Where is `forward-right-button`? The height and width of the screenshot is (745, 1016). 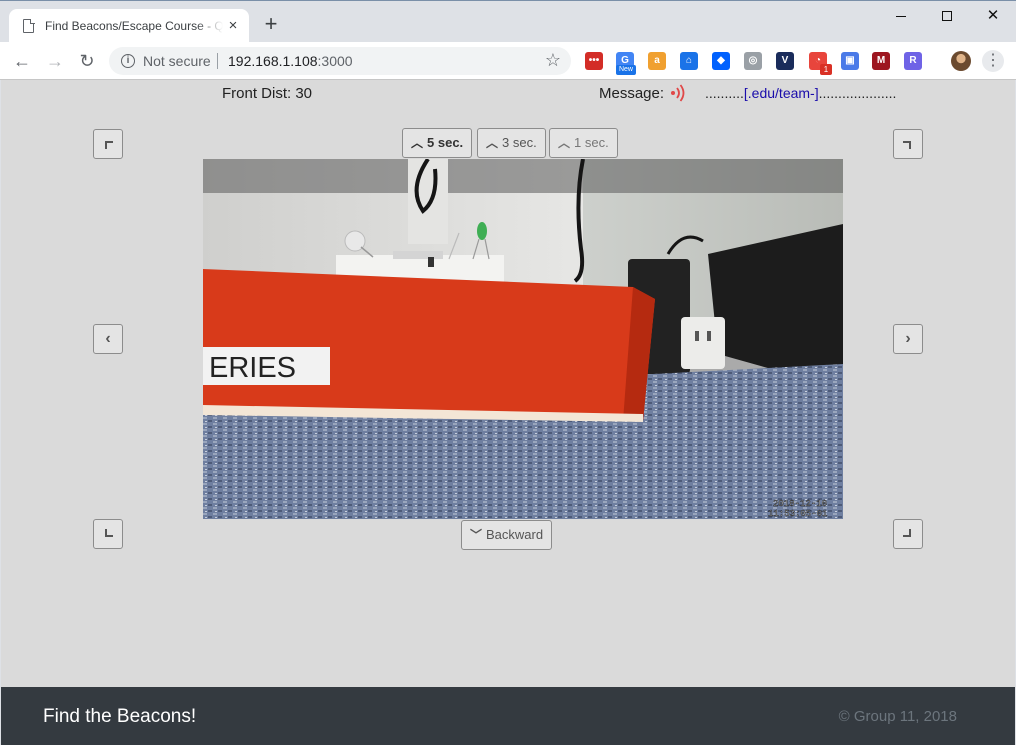
forward-right-button is located at coordinates (908, 144).